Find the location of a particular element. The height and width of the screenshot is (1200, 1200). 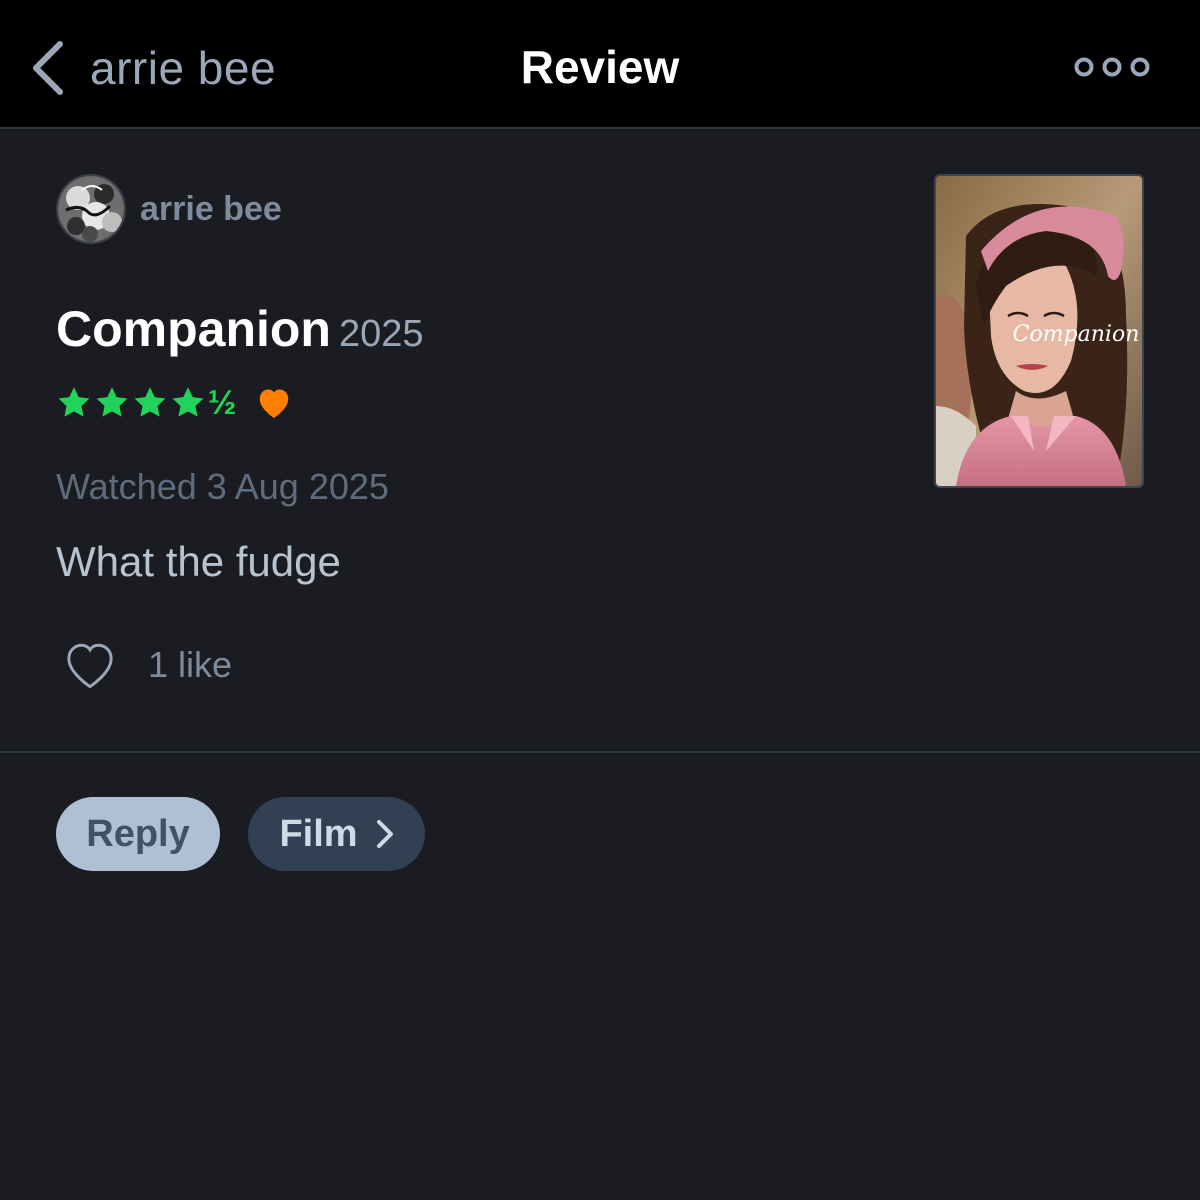

film-poster: Companion is located at coordinates (1039, 331).